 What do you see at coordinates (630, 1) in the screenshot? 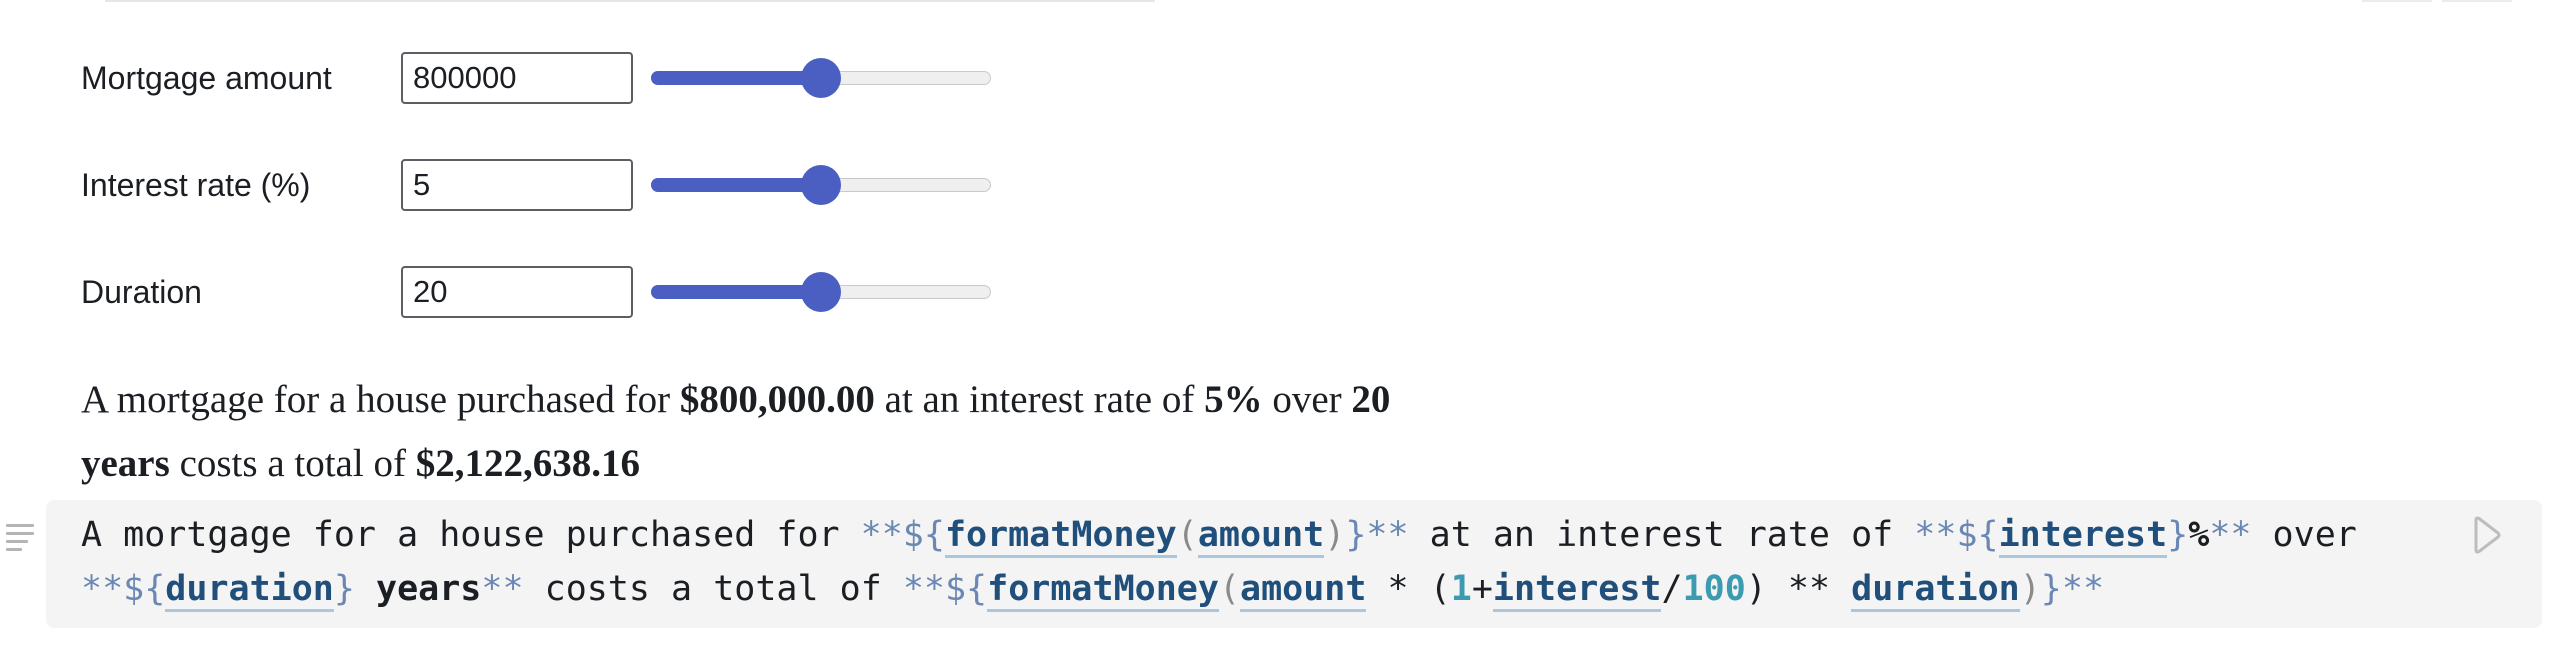
I see `previous-cell-border` at bounding box center [630, 1].